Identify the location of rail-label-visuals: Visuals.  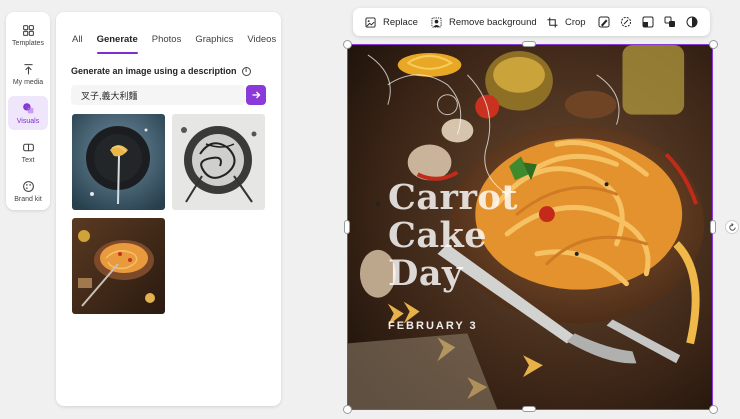
(28, 121).